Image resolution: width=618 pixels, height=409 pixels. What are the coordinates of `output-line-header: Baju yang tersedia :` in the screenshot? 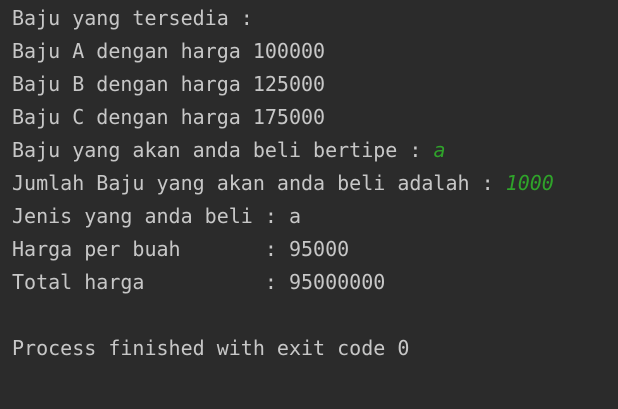 It's located at (132, 18).